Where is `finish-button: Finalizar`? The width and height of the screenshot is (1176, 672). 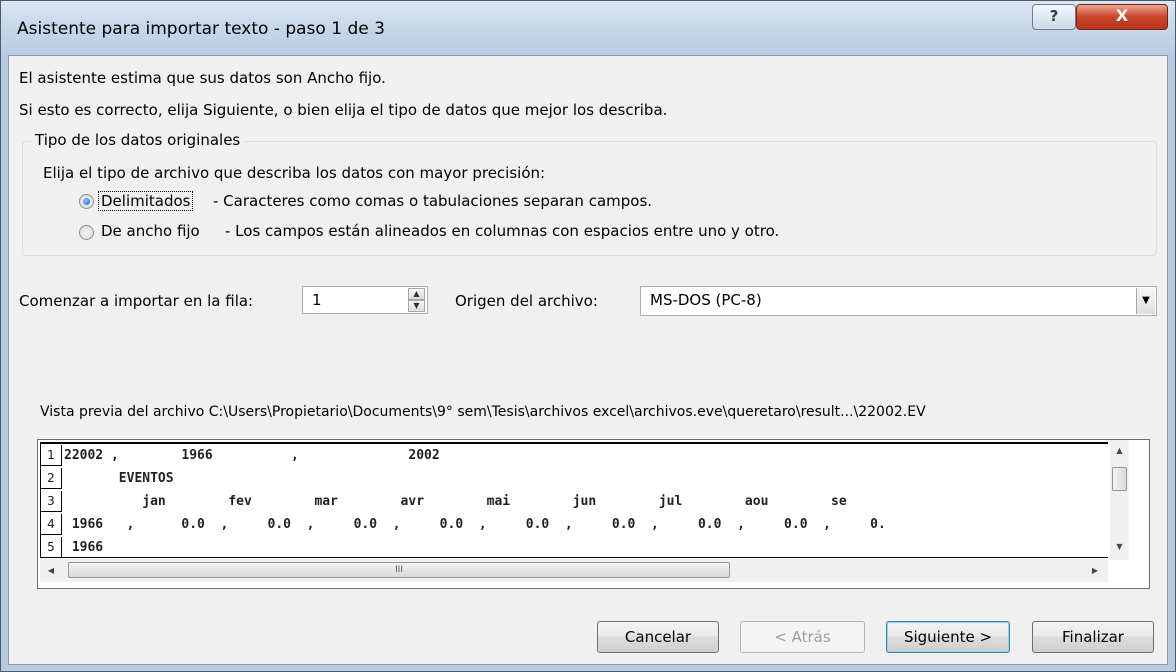
finish-button: Finalizar is located at coordinates (1093, 637).